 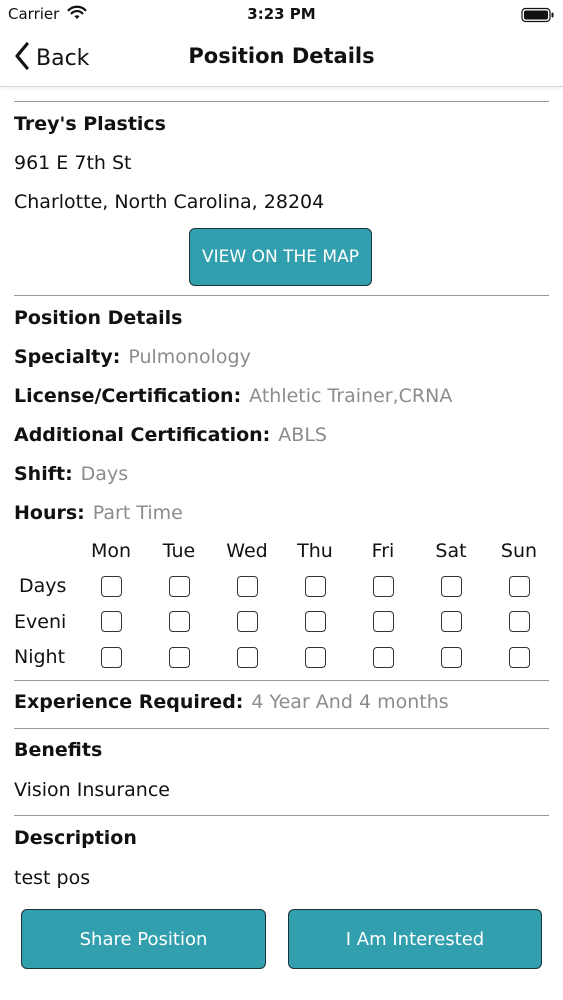 What do you see at coordinates (315, 586) in the screenshot?
I see `checkbox-days-thu` at bounding box center [315, 586].